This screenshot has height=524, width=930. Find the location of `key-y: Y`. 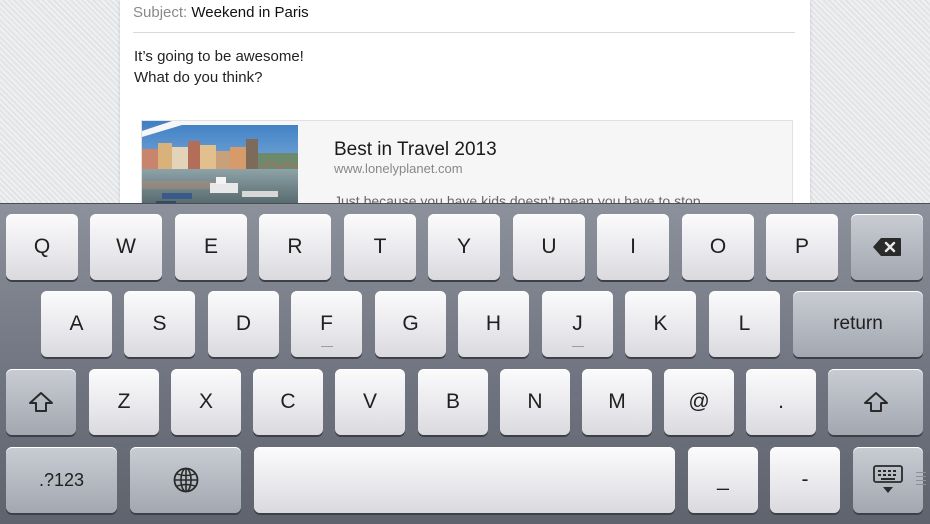

key-y: Y is located at coordinates (464, 247).